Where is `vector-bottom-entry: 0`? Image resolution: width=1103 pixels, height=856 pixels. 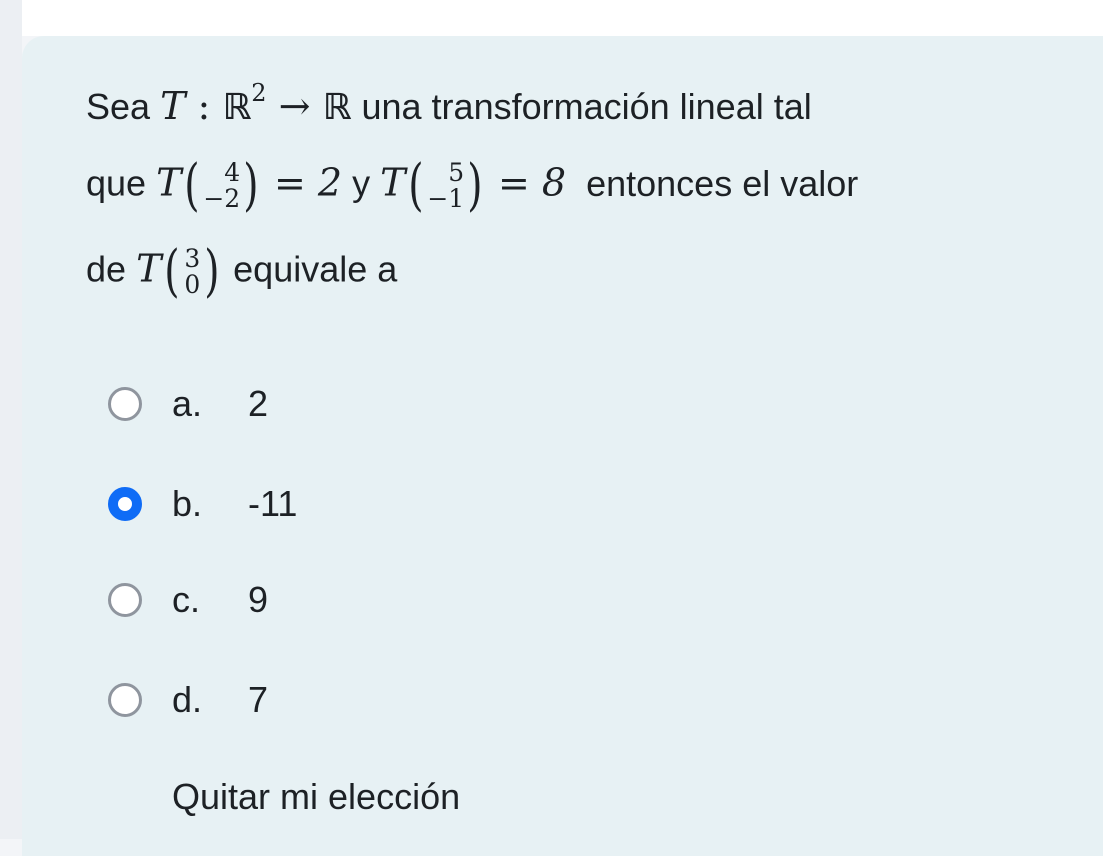 vector-bottom-entry: 0 is located at coordinates (192, 284).